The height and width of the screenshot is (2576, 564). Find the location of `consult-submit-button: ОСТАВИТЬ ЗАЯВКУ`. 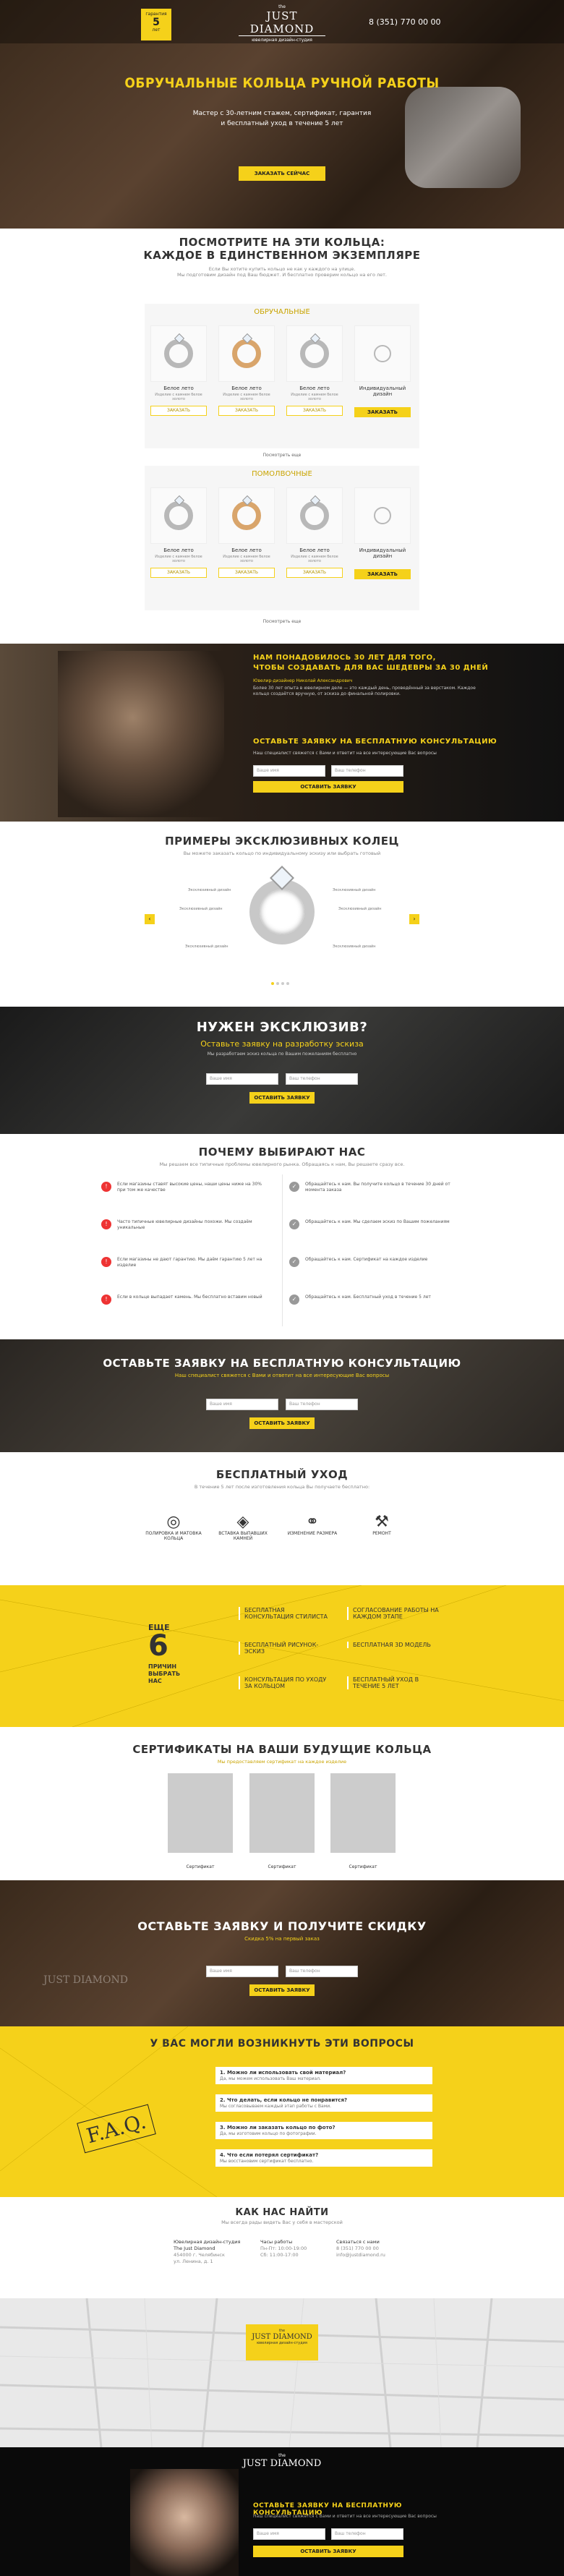

consult-submit-button: ОСТАВИТЬ ЗАЯВКУ is located at coordinates (282, 1423).